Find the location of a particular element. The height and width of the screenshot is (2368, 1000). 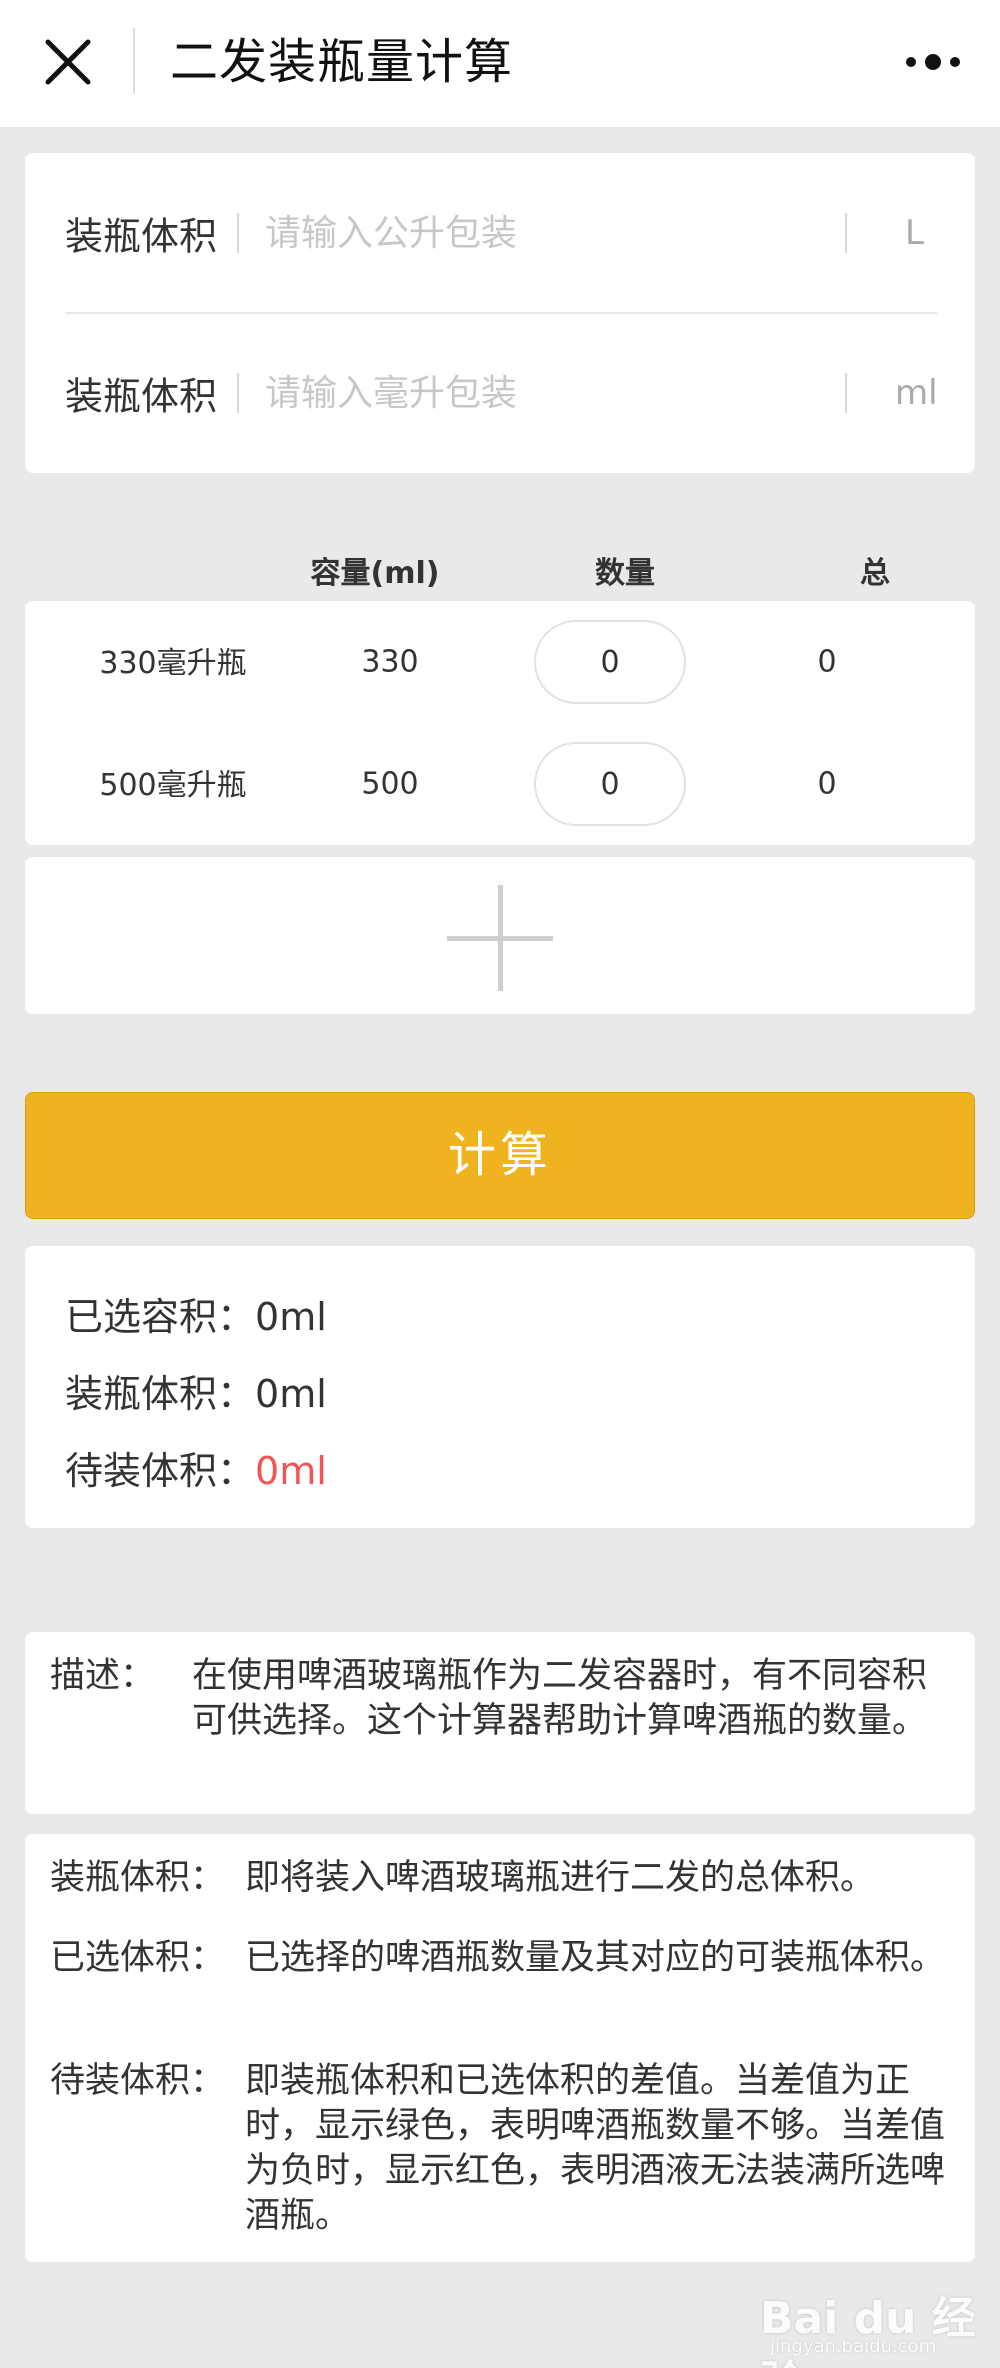

bottle-table-card: 330毫升瓶 330 0 500毫升瓶 500 0 is located at coordinates (500, 723).